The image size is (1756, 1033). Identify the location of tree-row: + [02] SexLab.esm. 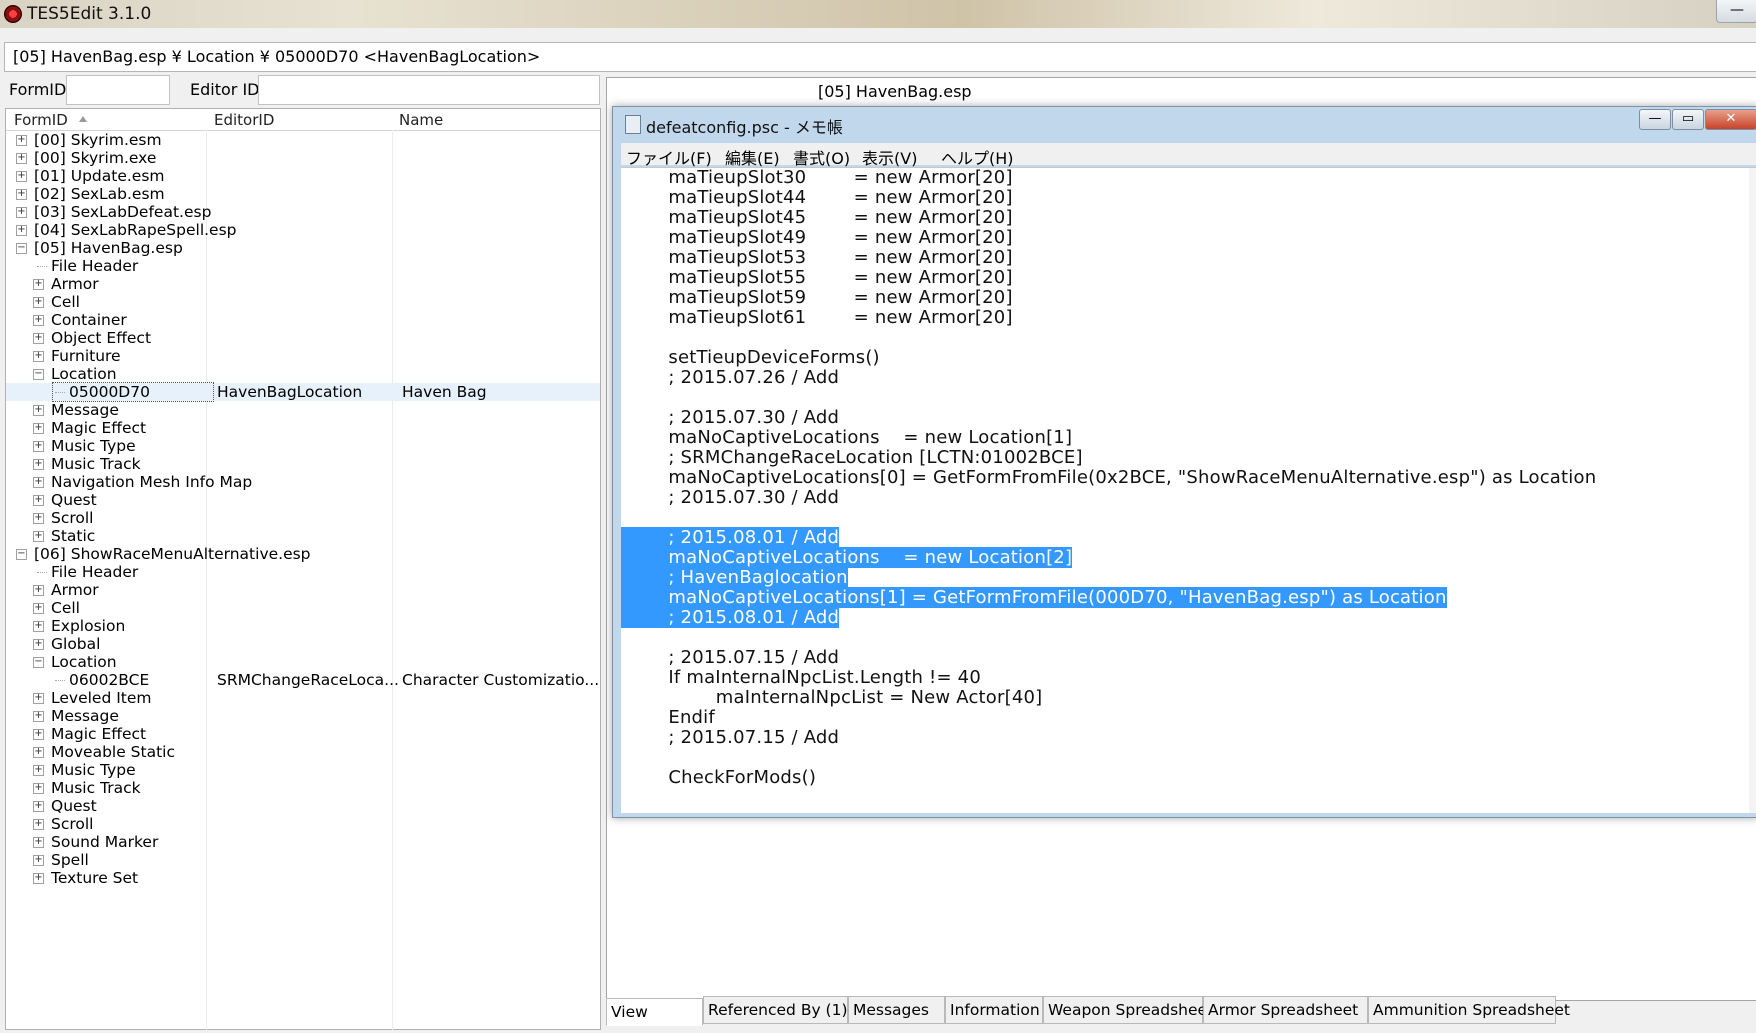
(303, 194).